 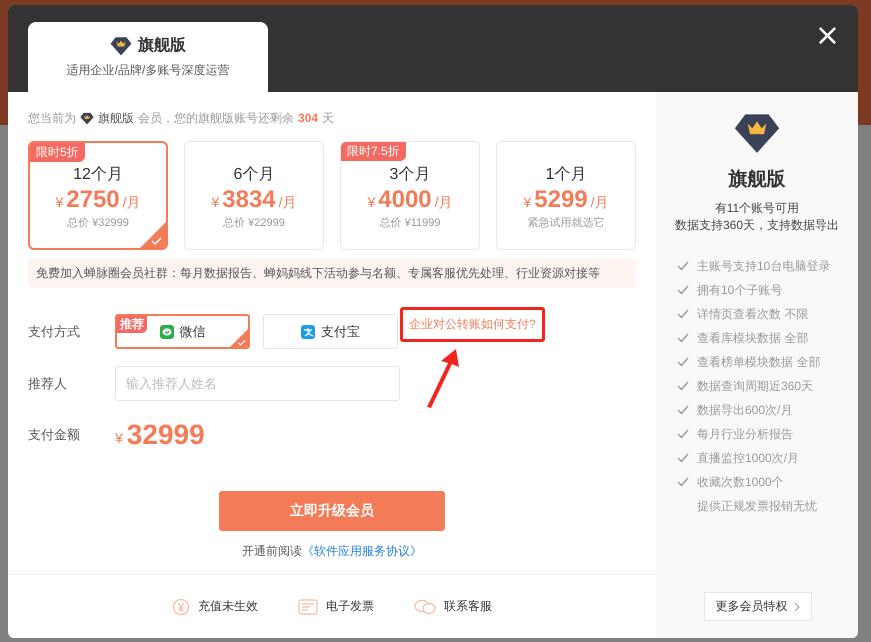 I want to click on plan-summary: 数据支持360天，支持数据导出, so click(x=757, y=225).